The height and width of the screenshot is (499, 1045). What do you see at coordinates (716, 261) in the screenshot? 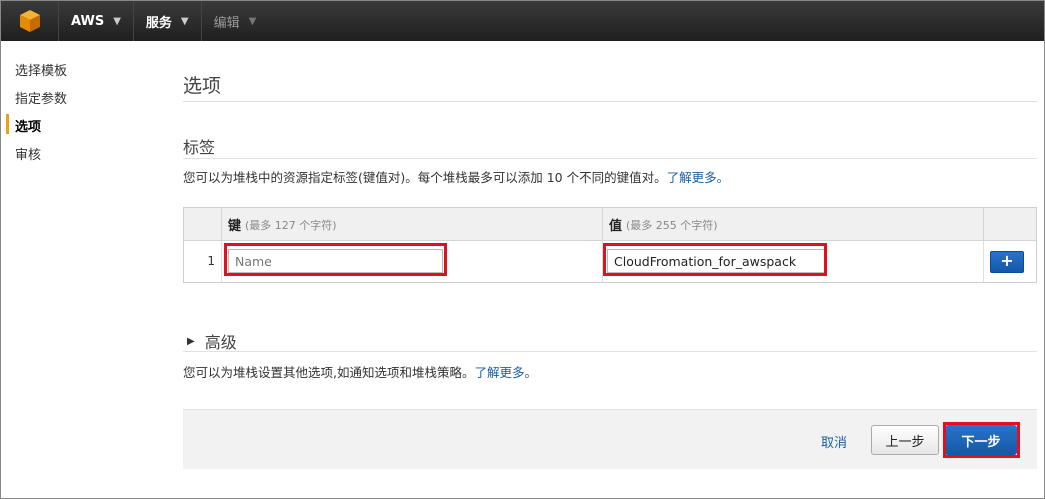
I see `tag-value-input` at bounding box center [716, 261].